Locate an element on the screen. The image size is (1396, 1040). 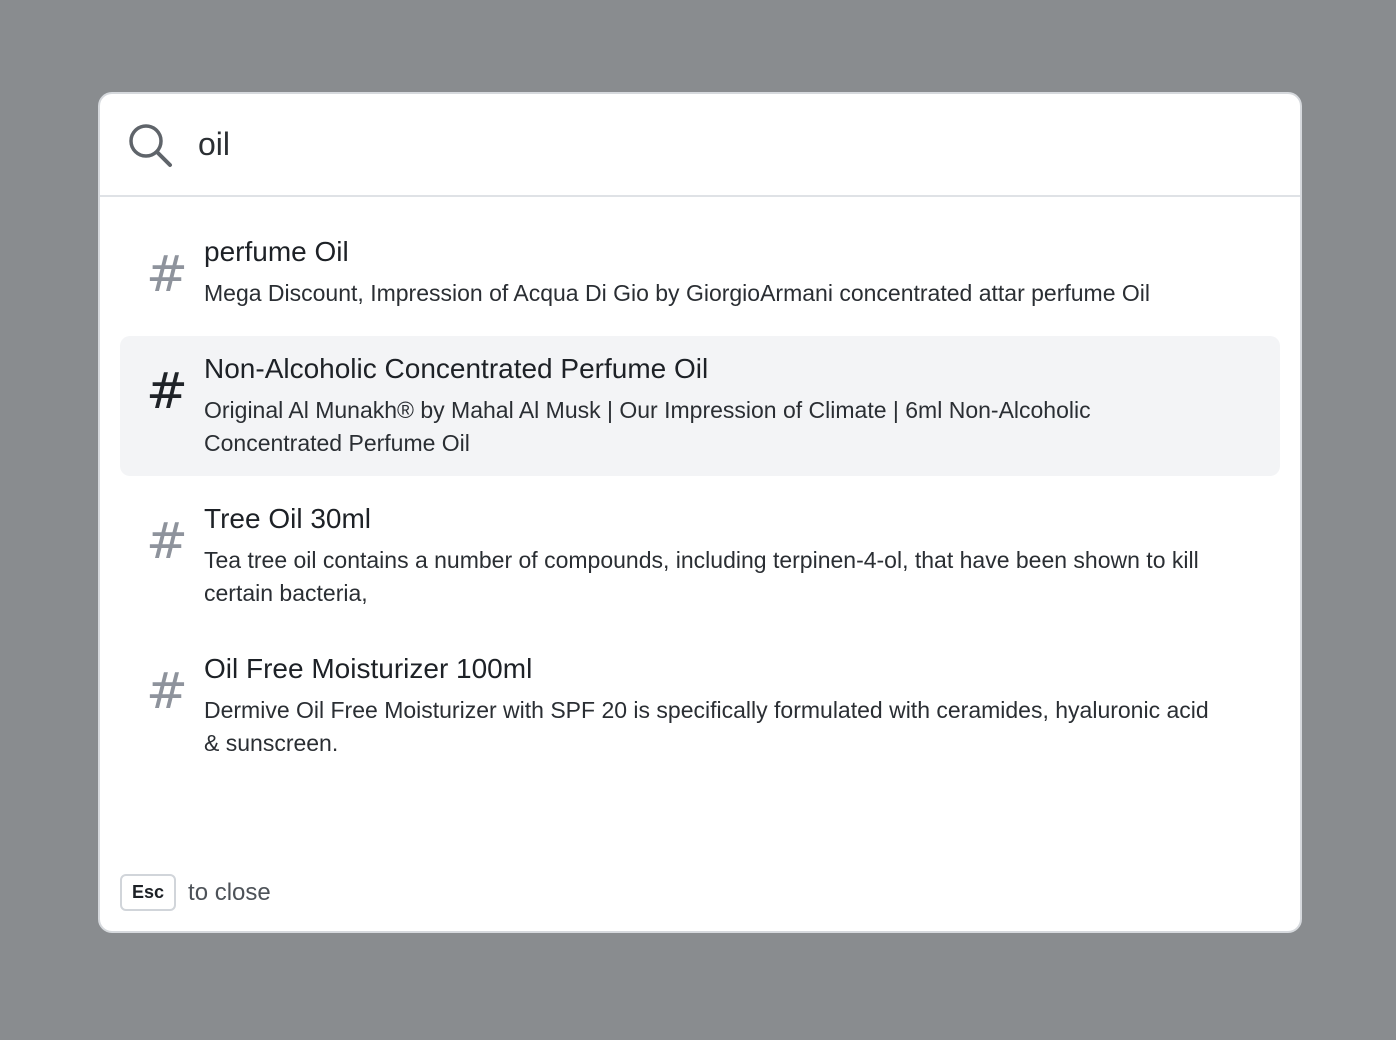
result-title: Oil Free Moisturizer 100ml is located at coordinates (368, 668).